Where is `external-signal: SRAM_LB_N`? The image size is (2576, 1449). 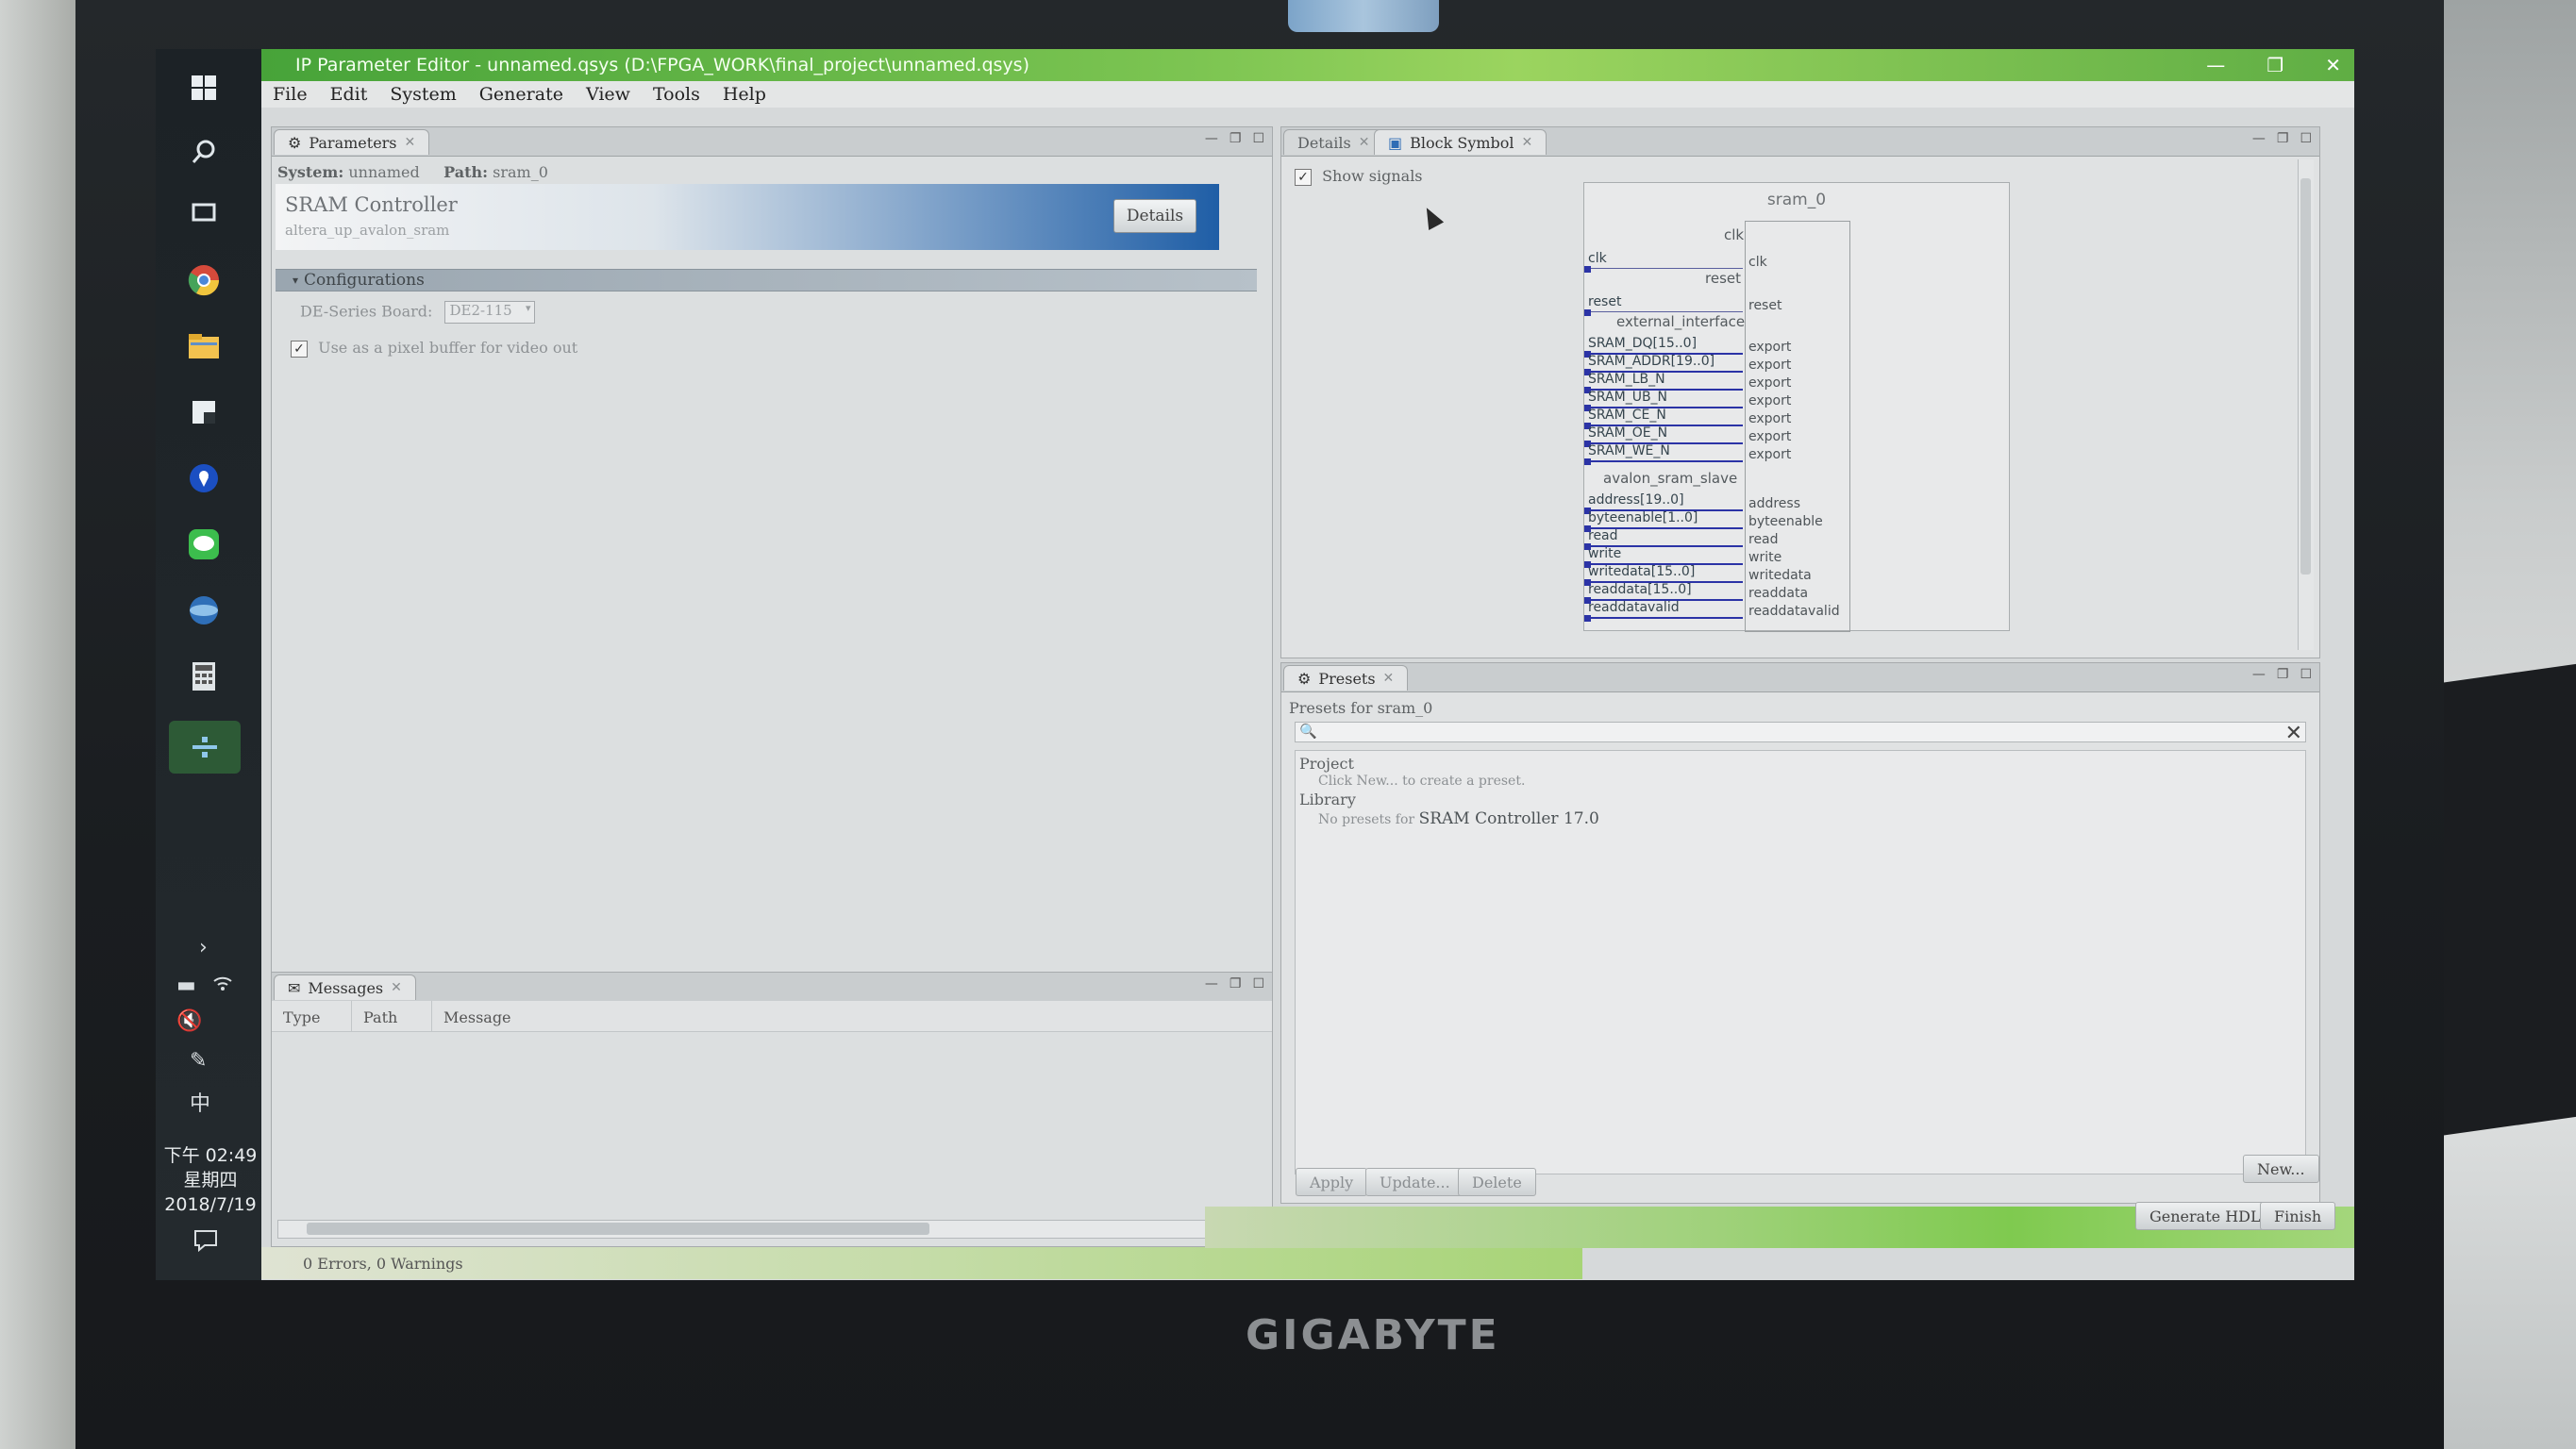
external-signal: SRAM_LB_N is located at coordinates (1663, 383).